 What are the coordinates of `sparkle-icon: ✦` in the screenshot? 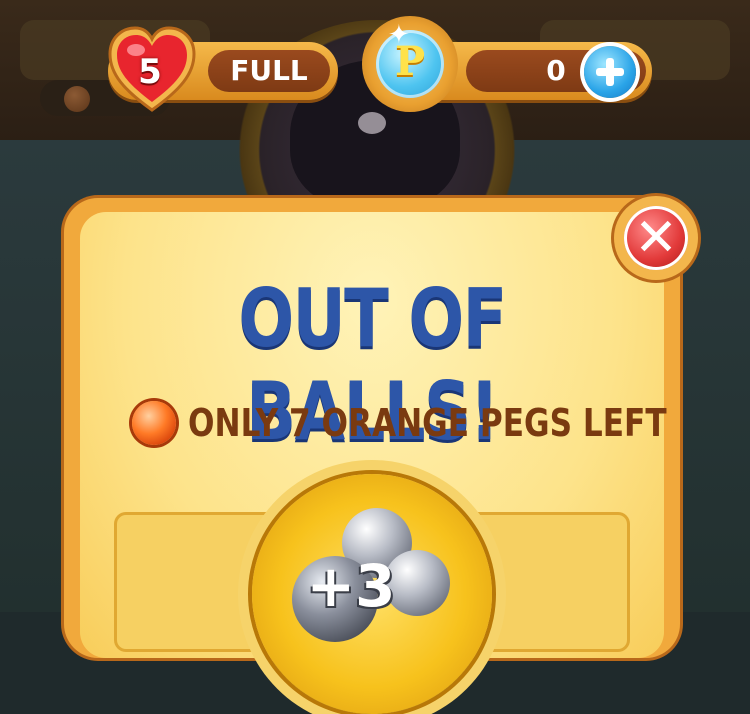 It's located at (399, 35).